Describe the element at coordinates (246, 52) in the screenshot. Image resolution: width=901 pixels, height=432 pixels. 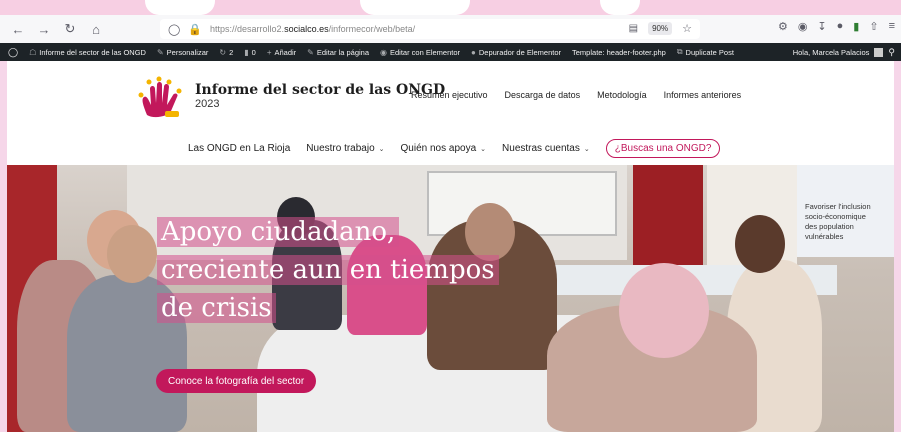
I see `comment-icon: ▮` at that location.